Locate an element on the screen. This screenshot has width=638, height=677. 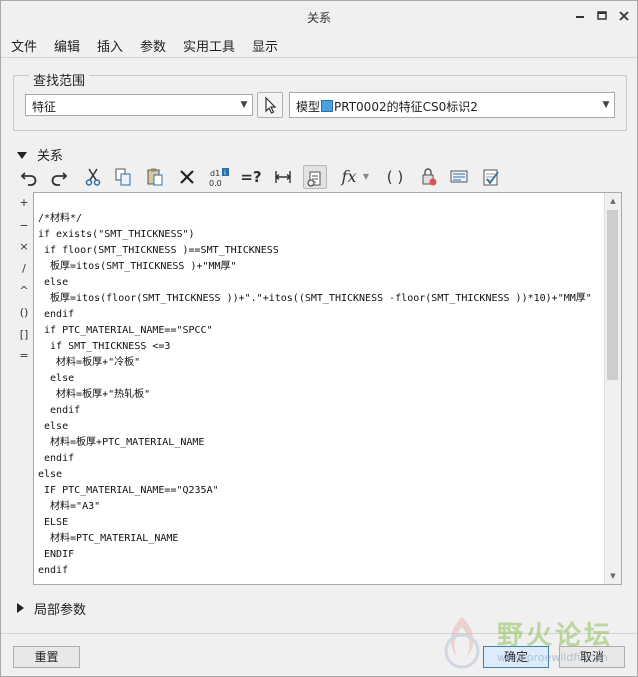
cursor-arrow-icon is located at coordinates (271, 105).